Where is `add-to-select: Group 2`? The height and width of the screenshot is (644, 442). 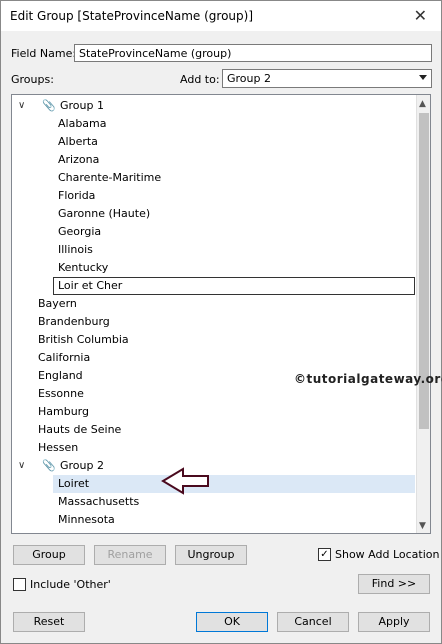 add-to-select: Group 2 is located at coordinates (327, 78).